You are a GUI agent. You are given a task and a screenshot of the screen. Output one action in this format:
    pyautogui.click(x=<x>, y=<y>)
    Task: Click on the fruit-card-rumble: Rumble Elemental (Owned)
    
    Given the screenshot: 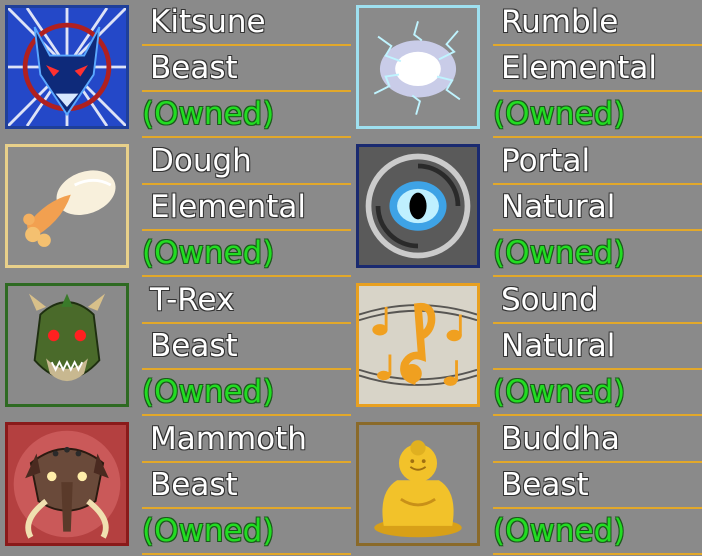 What is the action you would take?
    pyautogui.click(x=526, y=69)
    